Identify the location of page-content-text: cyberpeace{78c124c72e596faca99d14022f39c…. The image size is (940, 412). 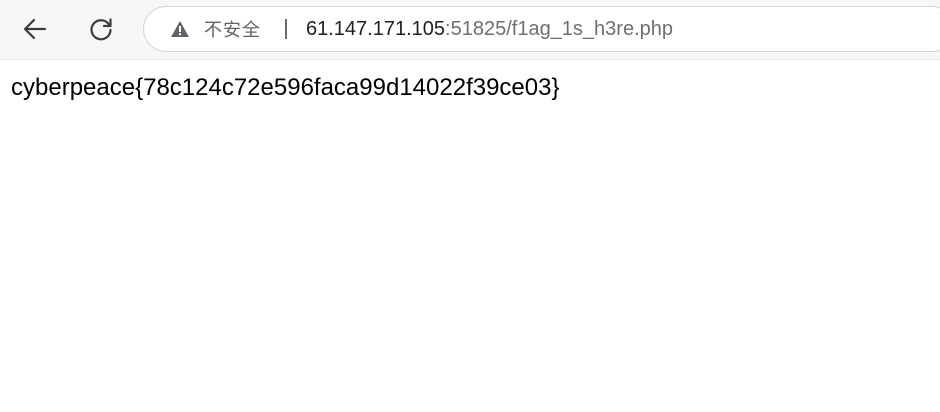
(285, 87).